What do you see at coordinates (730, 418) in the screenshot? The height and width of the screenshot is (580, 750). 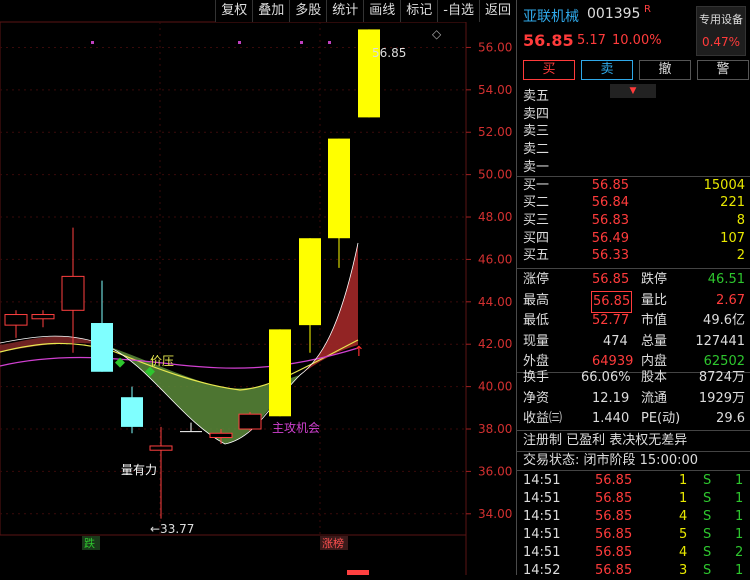 I see `fund-value: 29.6` at bounding box center [730, 418].